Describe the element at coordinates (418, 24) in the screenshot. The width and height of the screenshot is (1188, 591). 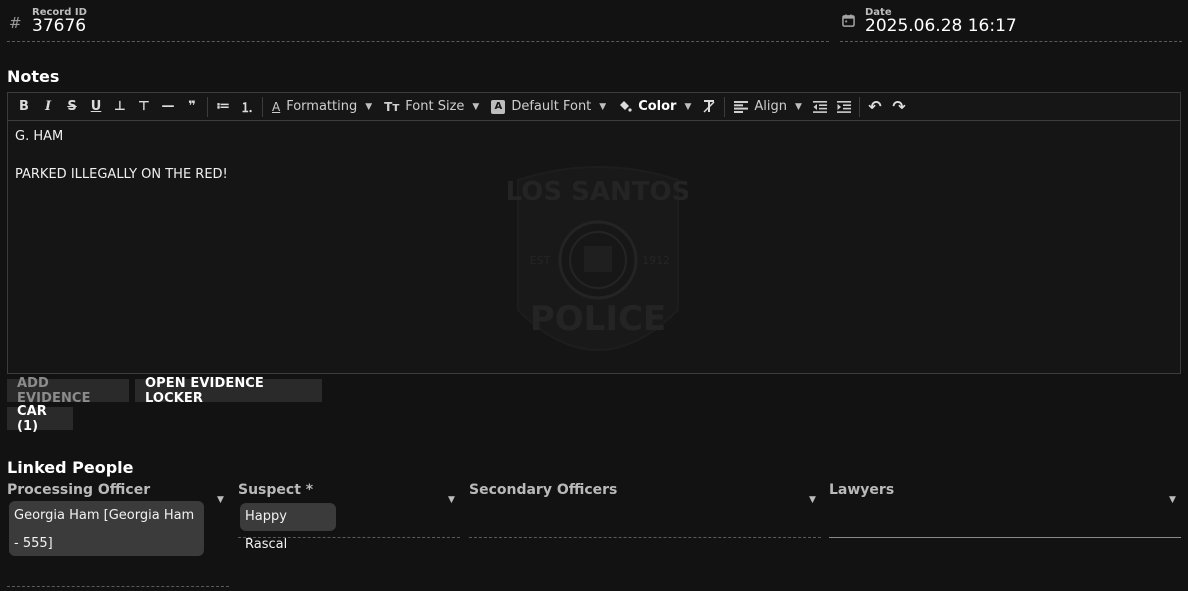
I see `record-id-field: # Record ID 37676` at that location.